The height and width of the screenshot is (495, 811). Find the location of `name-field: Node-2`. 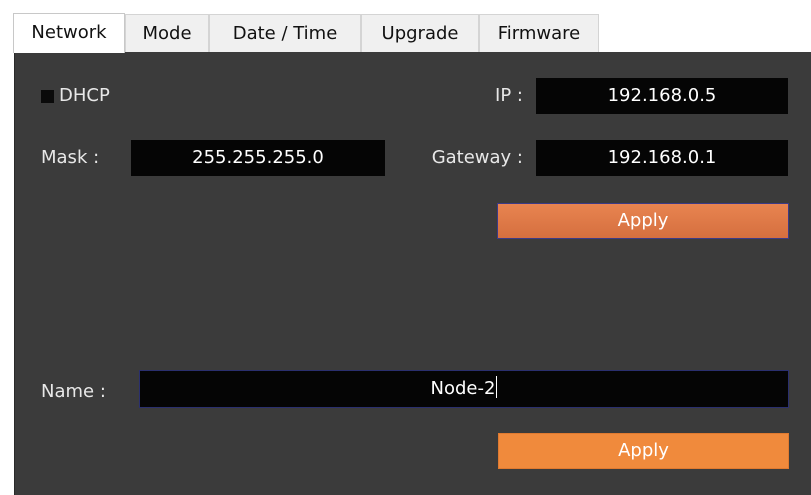

name-field: Node-2 is located at coordinates (464, 389).